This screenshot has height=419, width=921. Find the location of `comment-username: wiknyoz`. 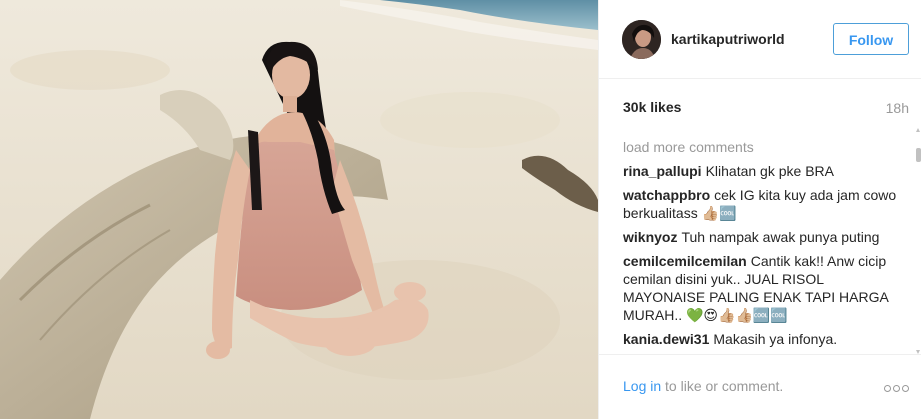

comment-username: wiknyoz is located at coordinates (650, 237).